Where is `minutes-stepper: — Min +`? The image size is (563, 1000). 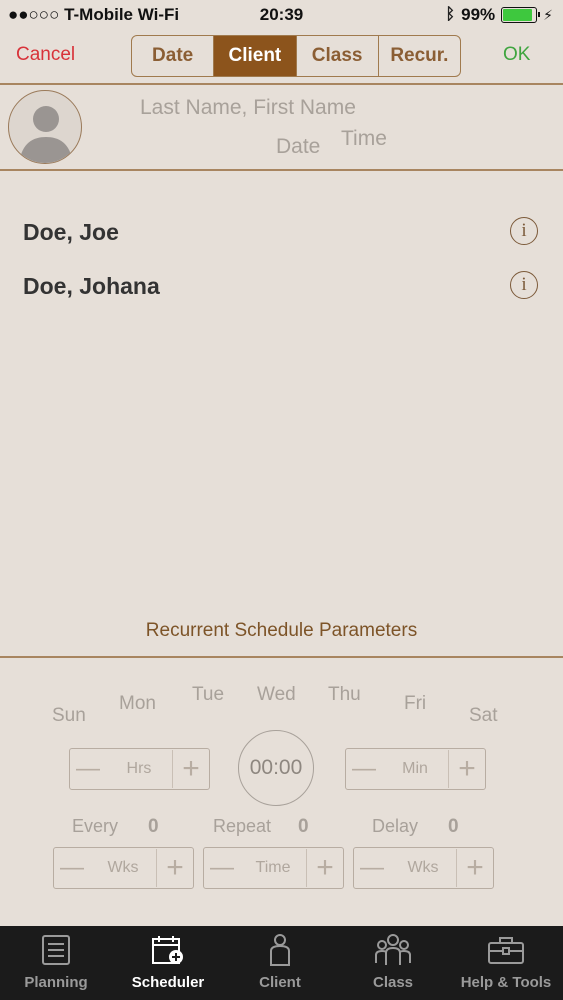 minutes-stepper: — Min + is located at coordinates (415, 769).